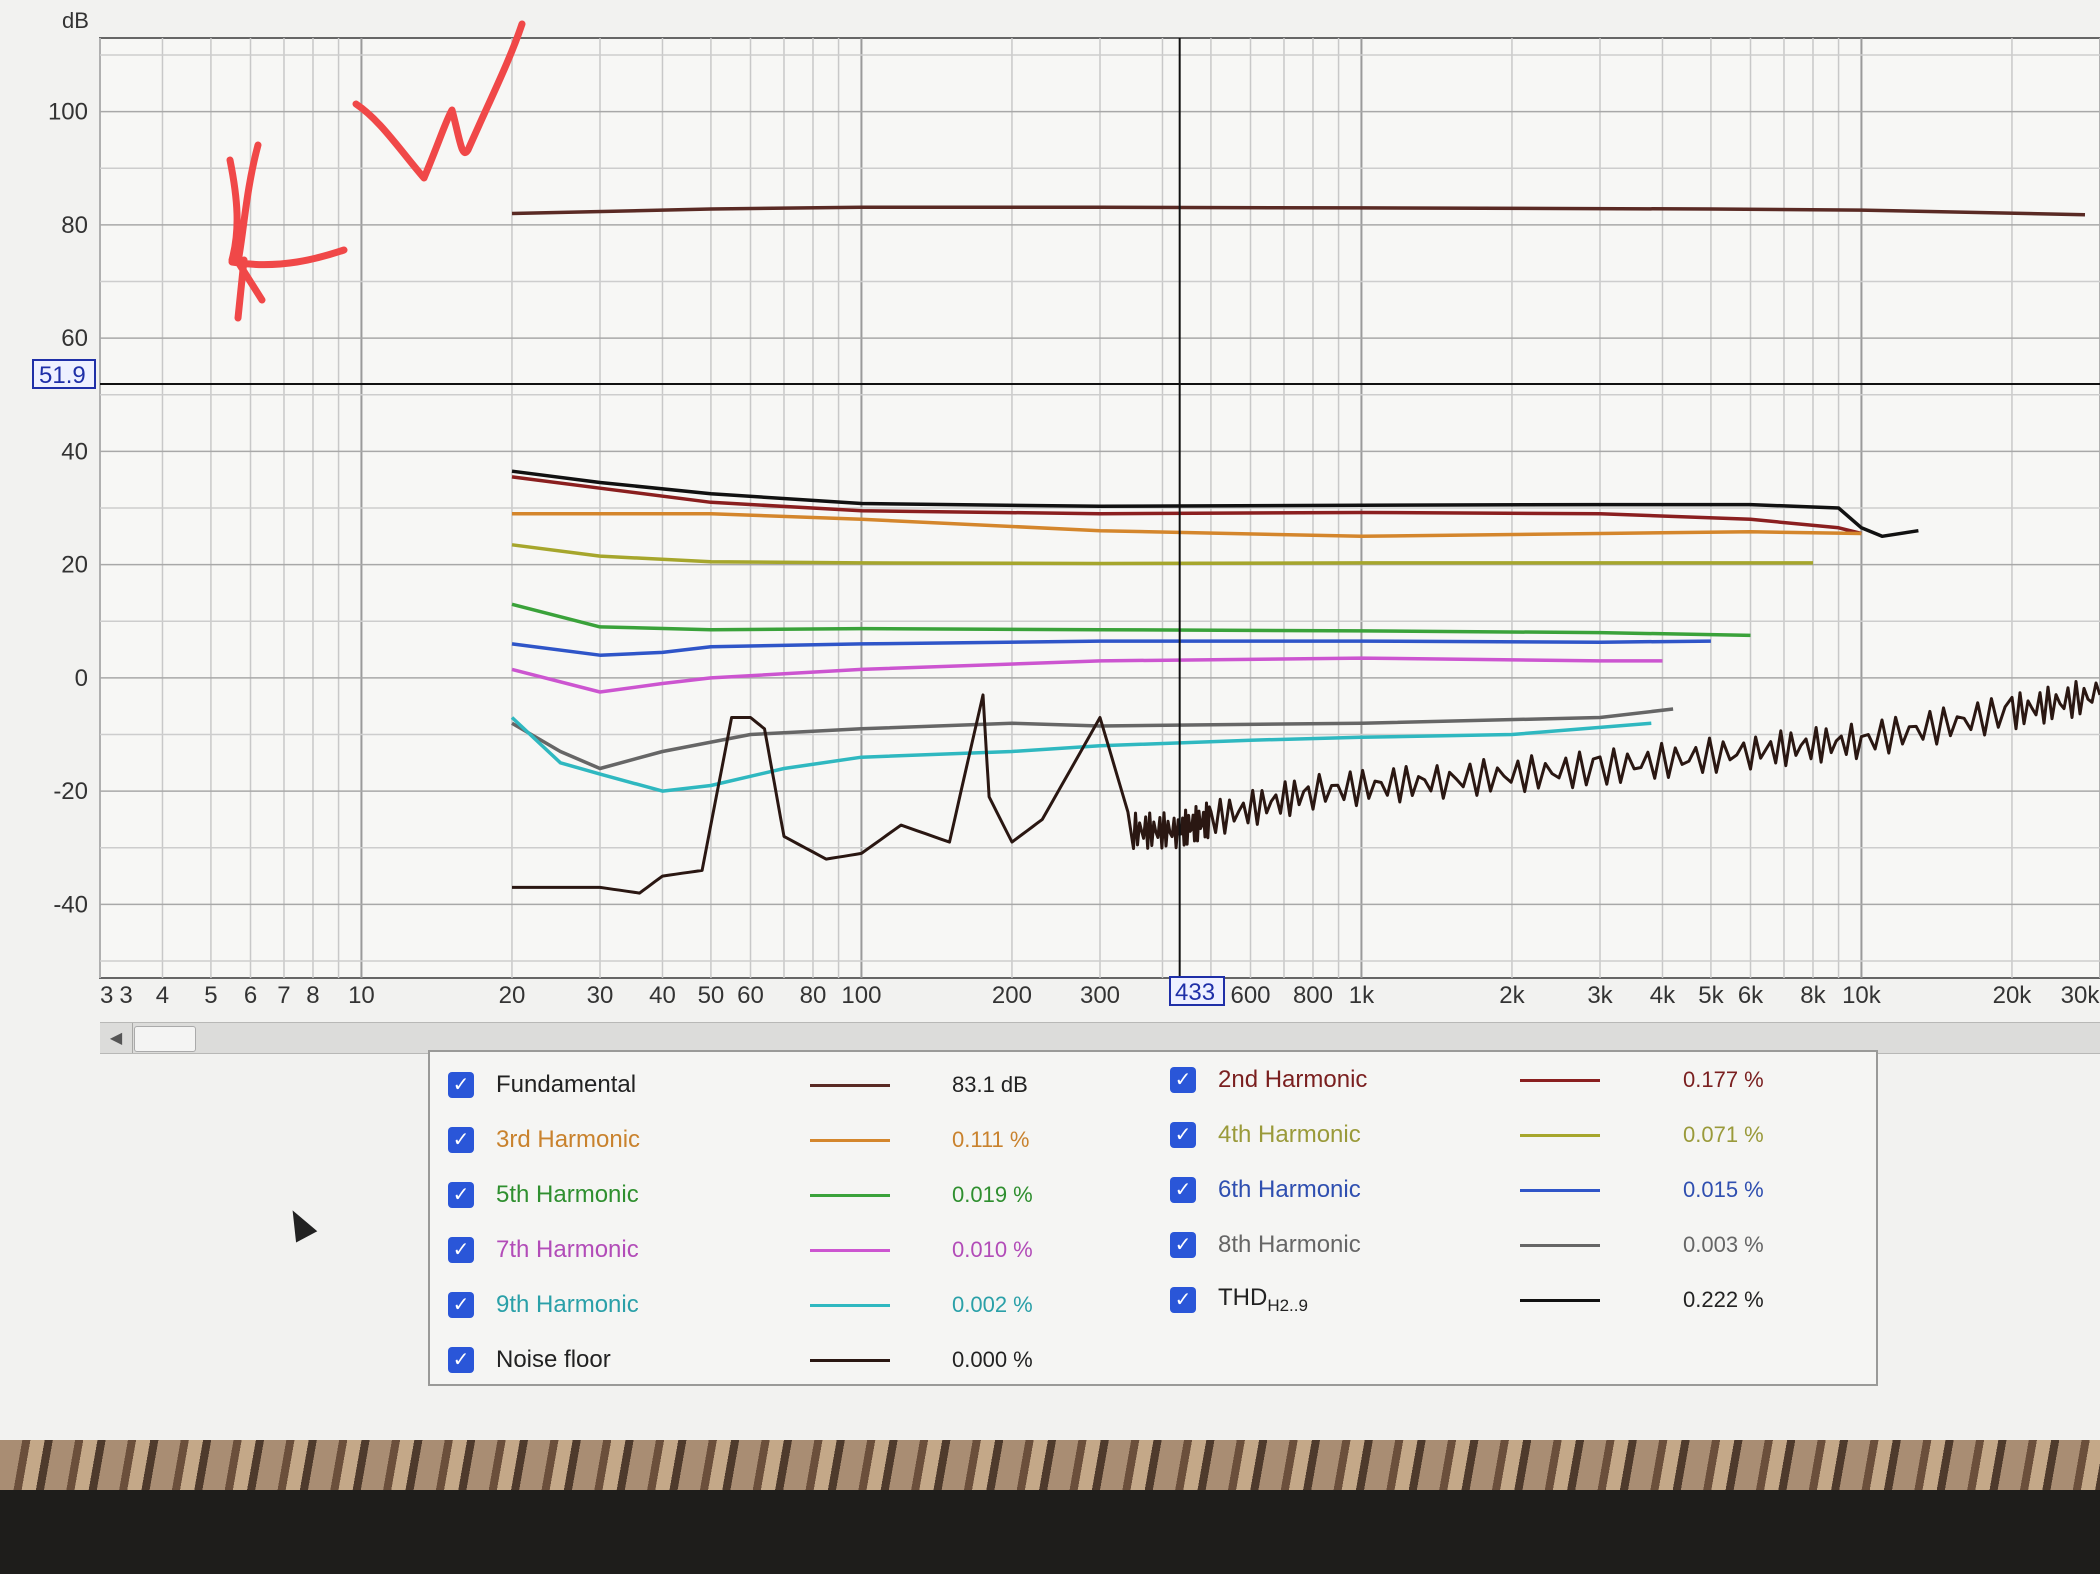  Describe the element at coordinates (300, 1223) in the screenshot. I see `mouse-pointer-icon` at that location.